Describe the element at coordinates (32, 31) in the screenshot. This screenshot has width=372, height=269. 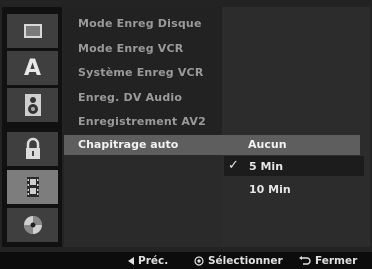
I see `disc-panel-icon` at that location.